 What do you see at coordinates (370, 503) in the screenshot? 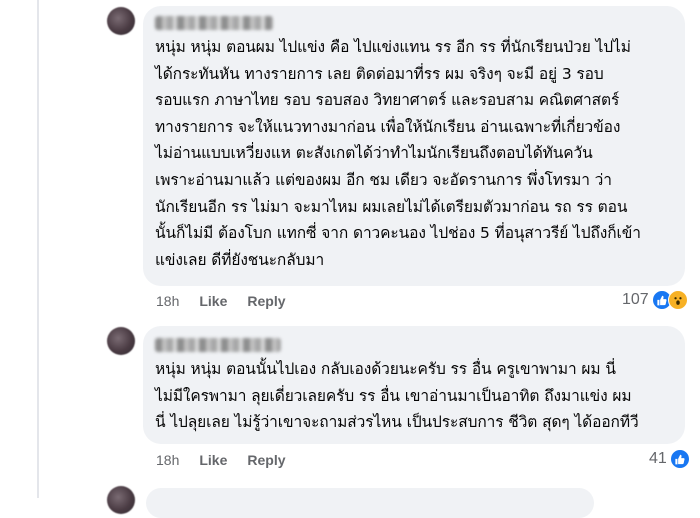
I see `comment-bubble` at bounding box center [370, 503].